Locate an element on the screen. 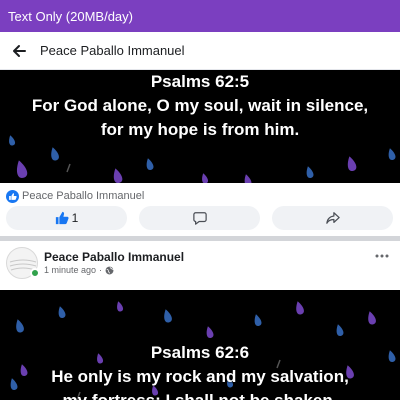 This screenshot has height=400, width=400. post-timestamp: 1 minute ago is located at coordinates (70, 270).